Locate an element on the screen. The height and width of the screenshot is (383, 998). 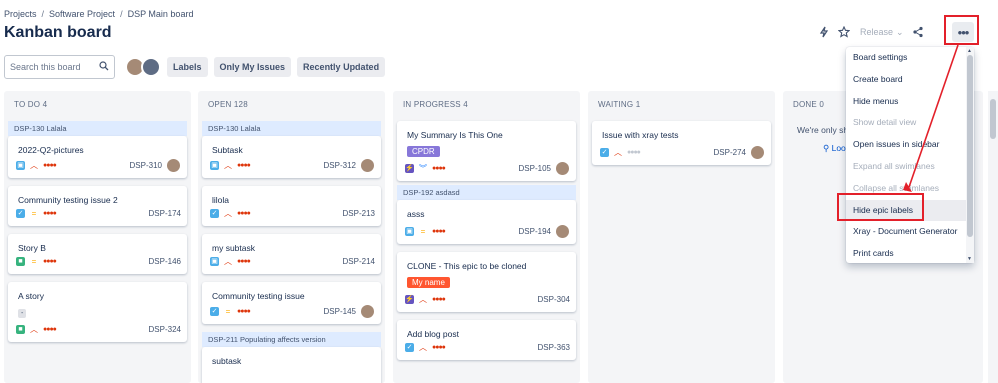
card-title: my subtask is located at coordinates (233, 248).